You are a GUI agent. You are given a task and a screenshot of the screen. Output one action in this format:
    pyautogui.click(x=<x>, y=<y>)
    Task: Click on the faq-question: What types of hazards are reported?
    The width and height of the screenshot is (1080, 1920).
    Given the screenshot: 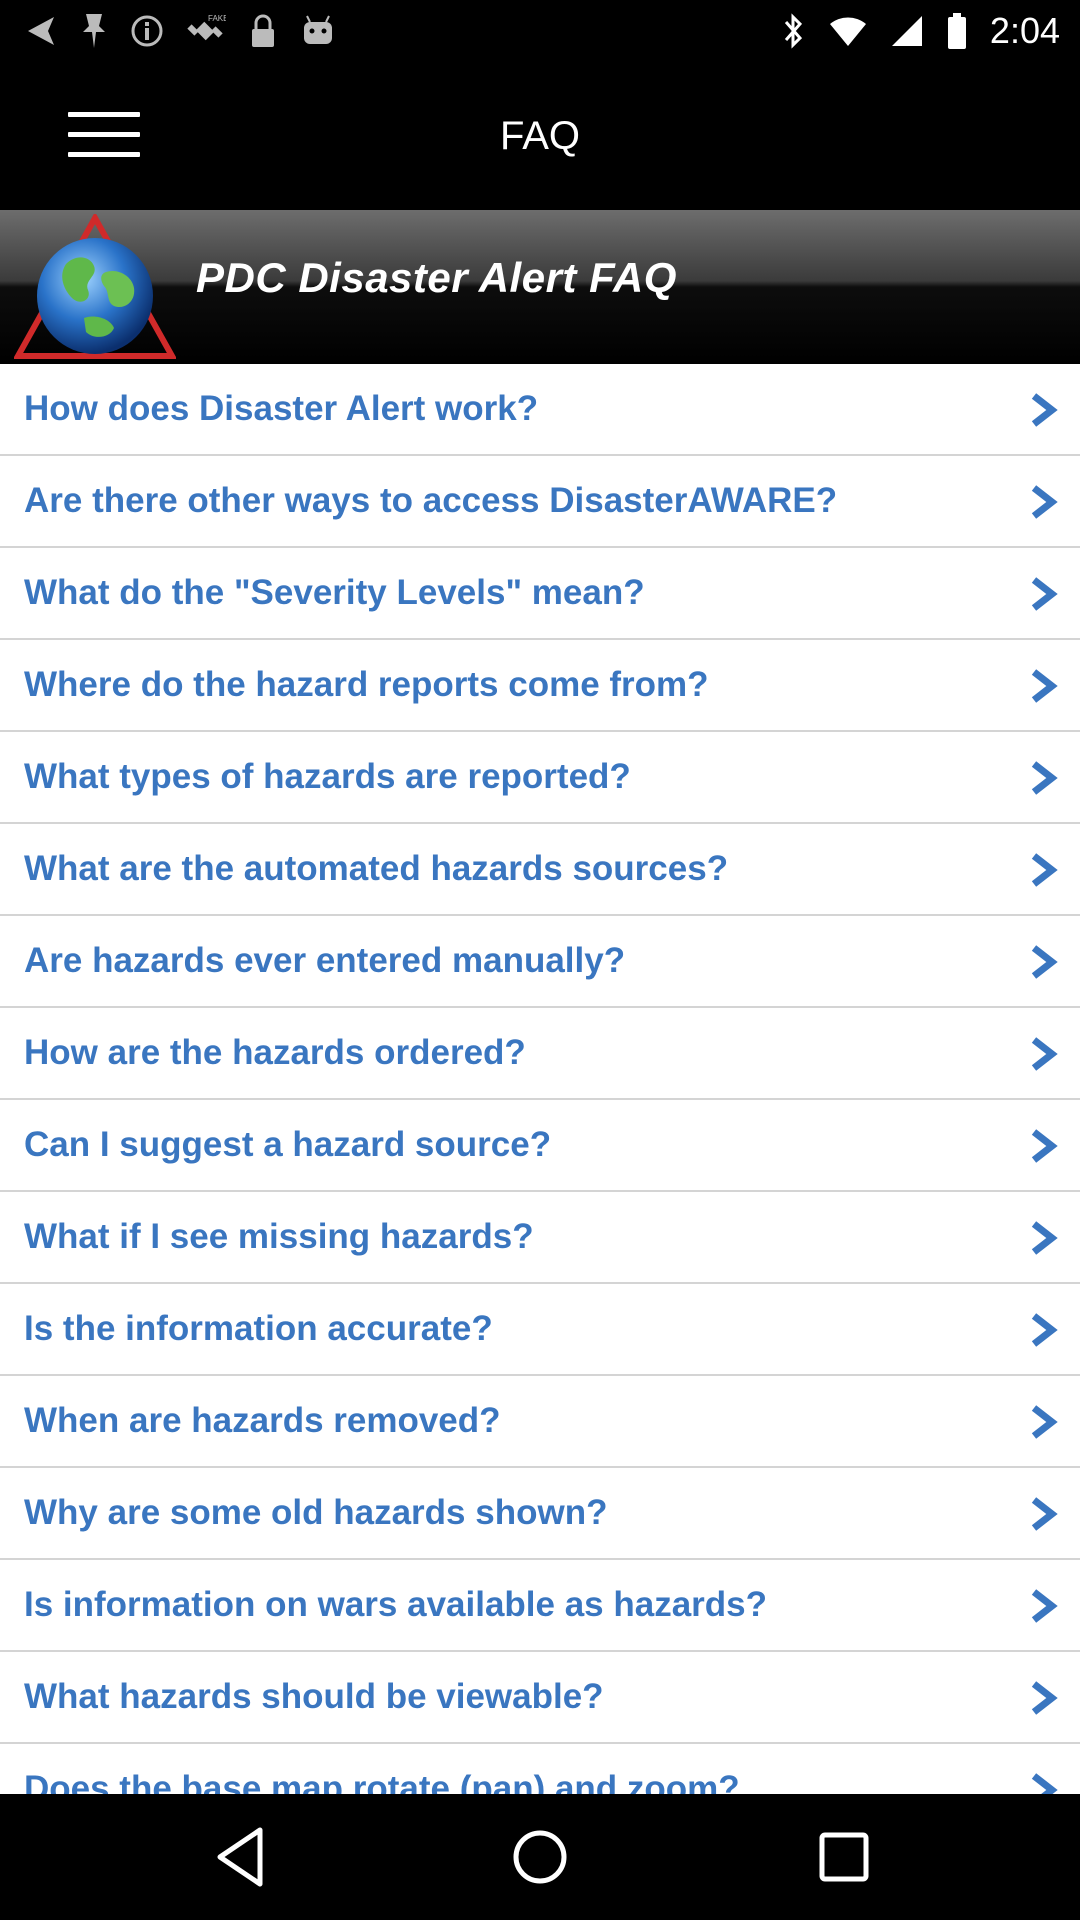 What is the action you would take?
    pyautogui.click(x=327, y=776)
    